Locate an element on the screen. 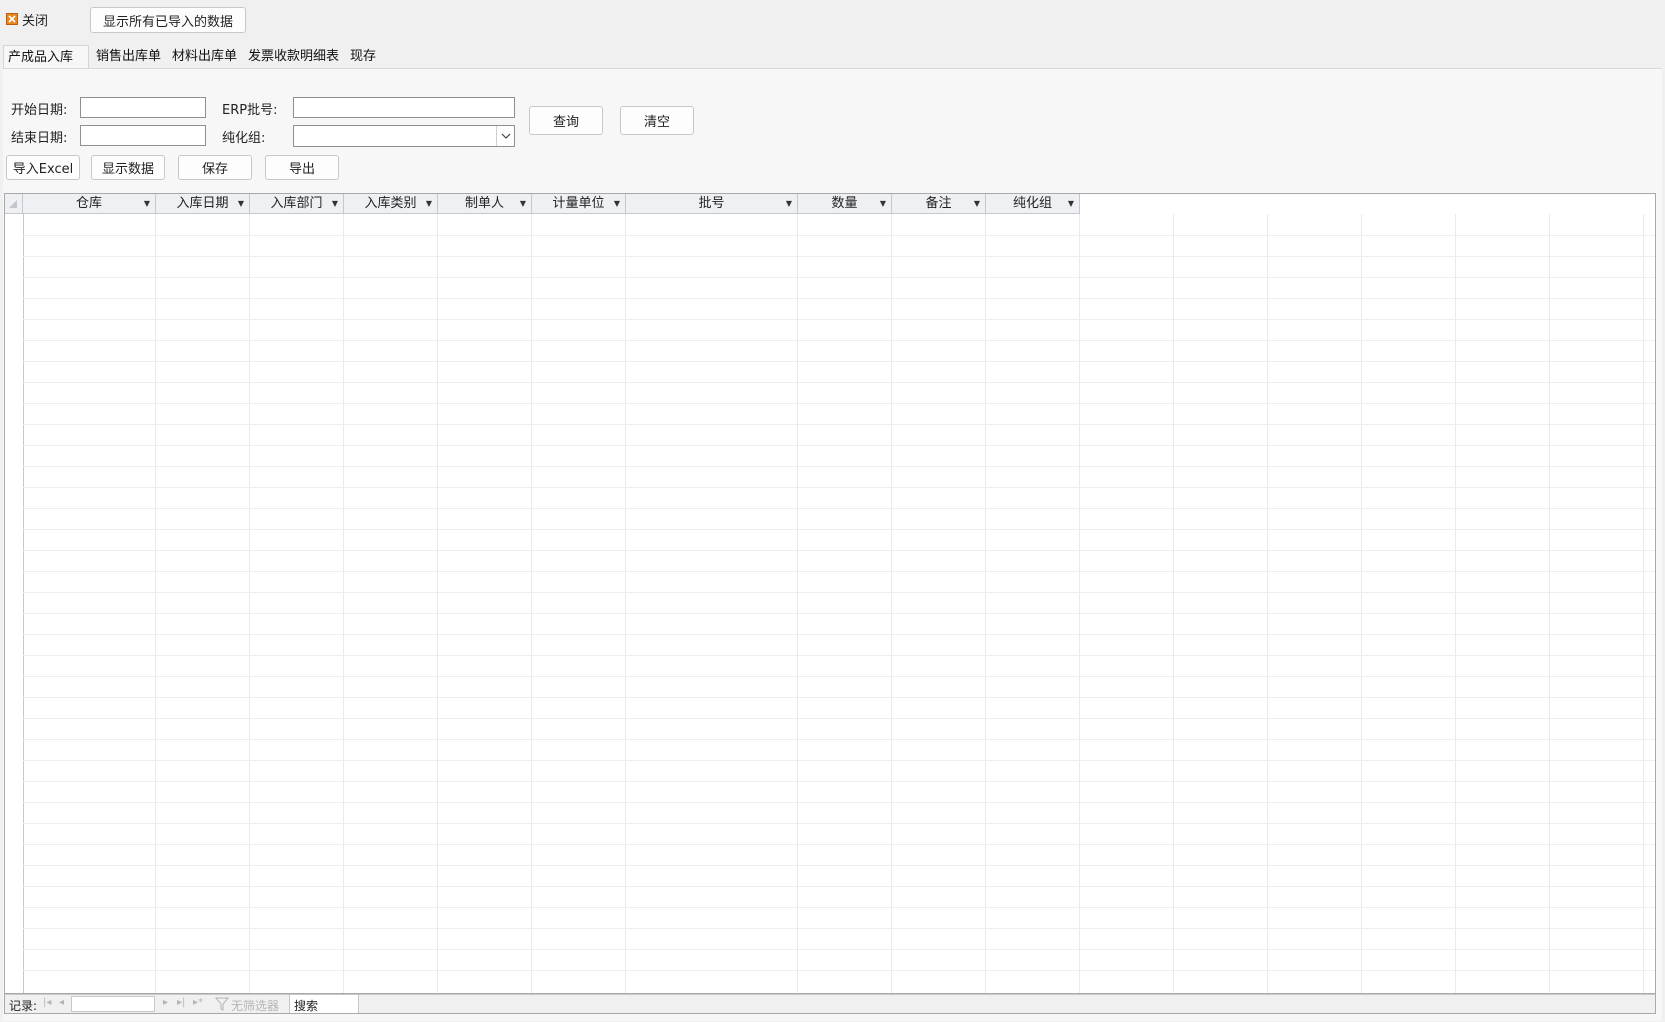 Image resolution: width=1665 pixels, height=1022 pixels. column-header-inbound-type: 入库类别 ▼ is located at coordinates (391, 204).